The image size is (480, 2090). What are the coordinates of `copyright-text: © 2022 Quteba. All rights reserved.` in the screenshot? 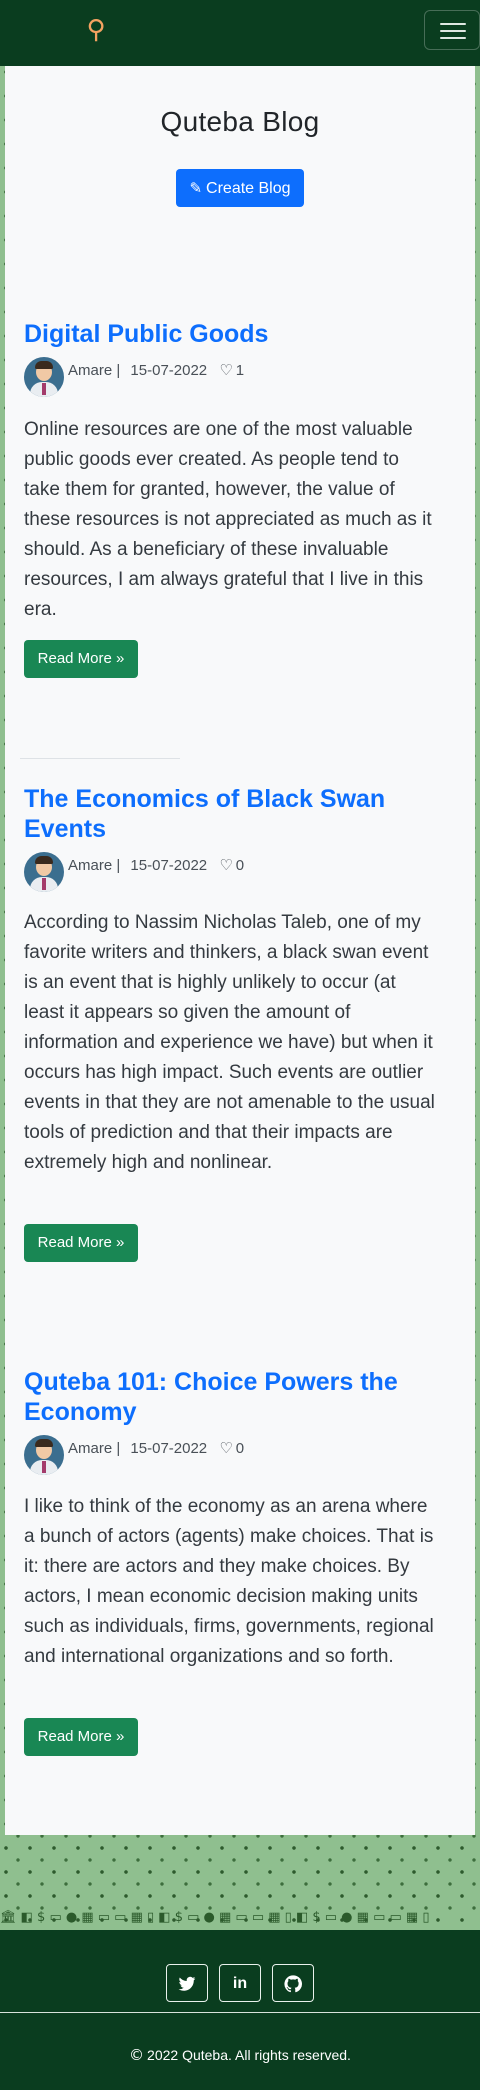 It's located at (240, 2055).